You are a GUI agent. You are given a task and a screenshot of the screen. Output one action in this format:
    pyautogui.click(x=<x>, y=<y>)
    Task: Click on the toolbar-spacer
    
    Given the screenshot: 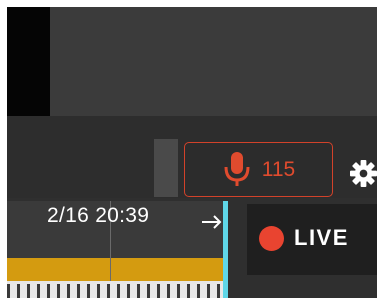 What is the action you would take?
    pyautogui.click(x=166, y=168)
    